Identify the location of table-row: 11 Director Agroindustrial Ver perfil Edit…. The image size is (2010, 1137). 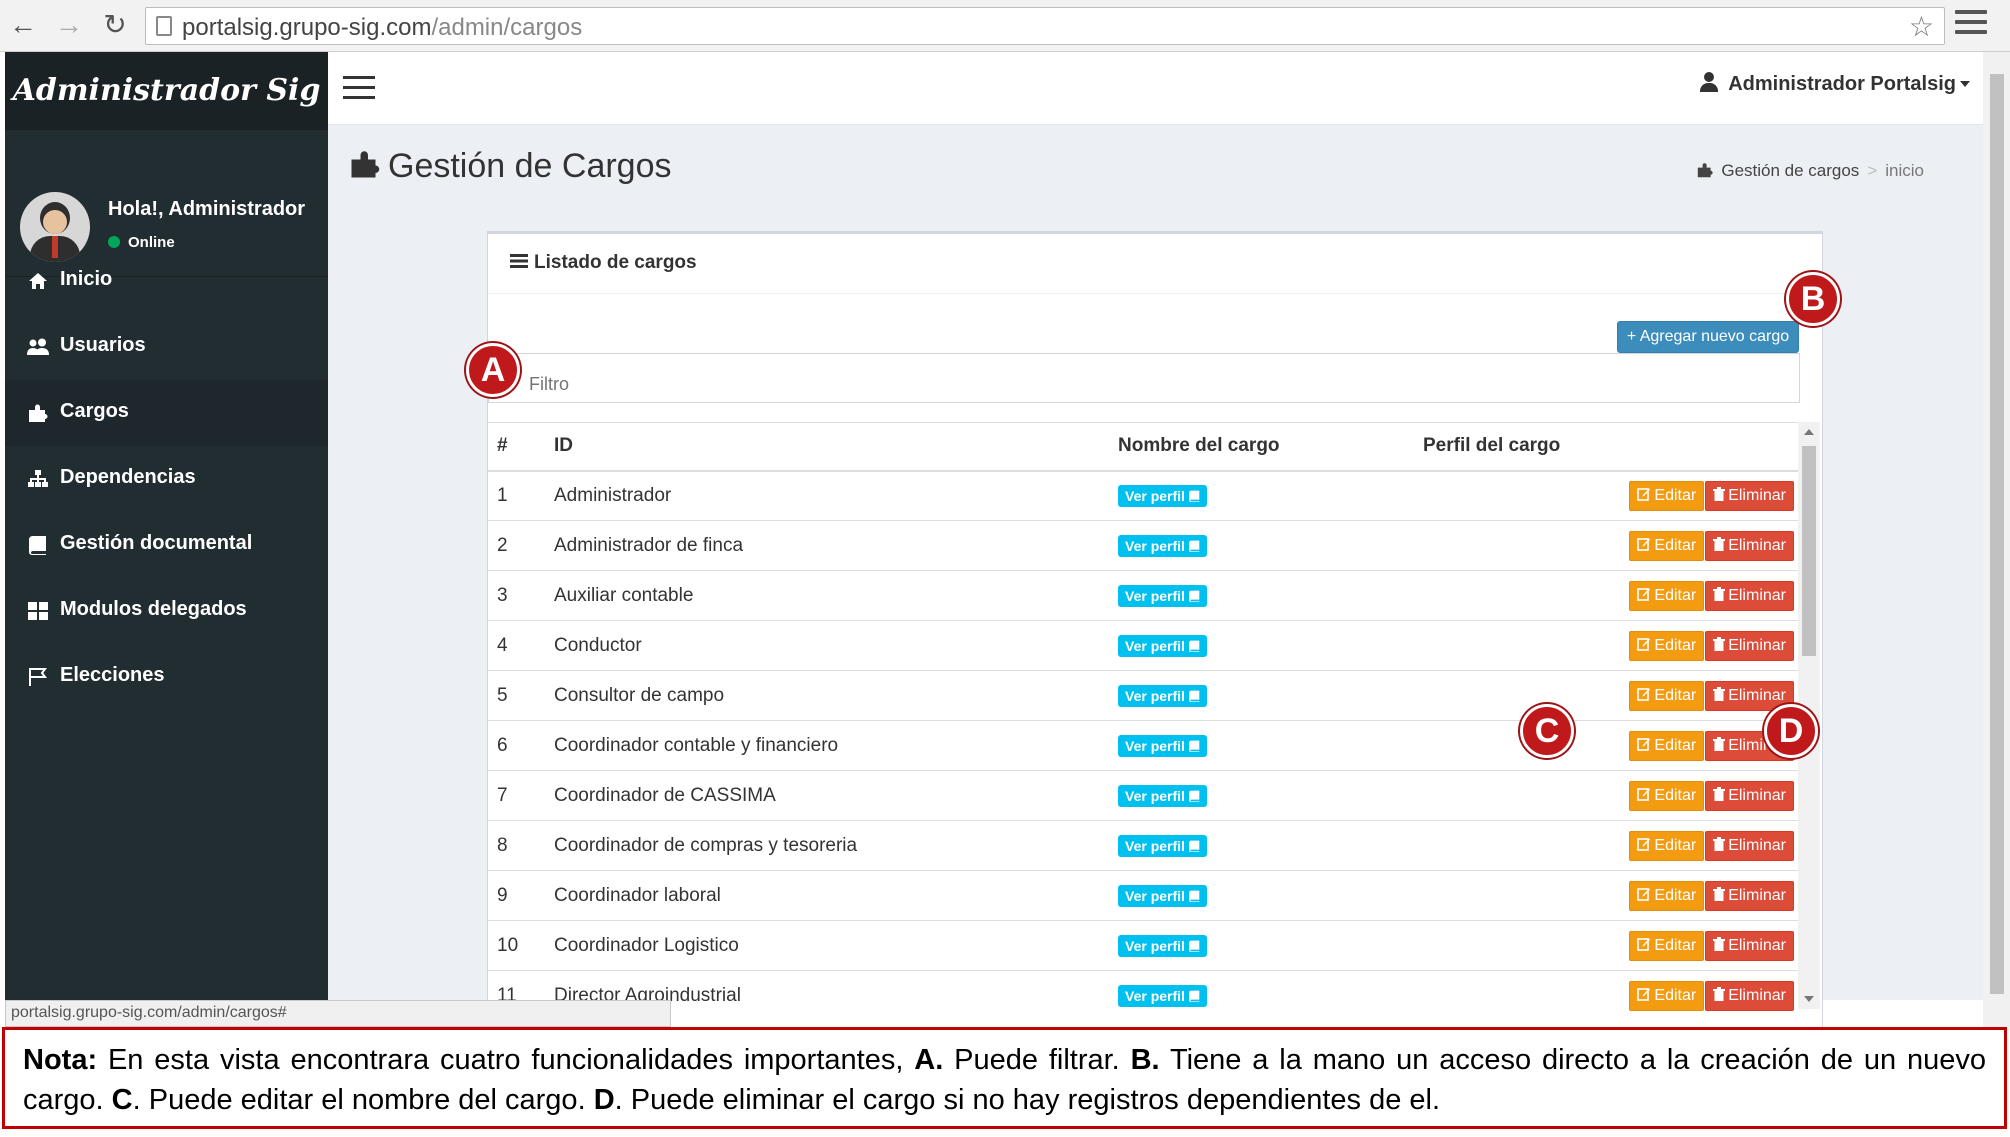
(1144, 995).